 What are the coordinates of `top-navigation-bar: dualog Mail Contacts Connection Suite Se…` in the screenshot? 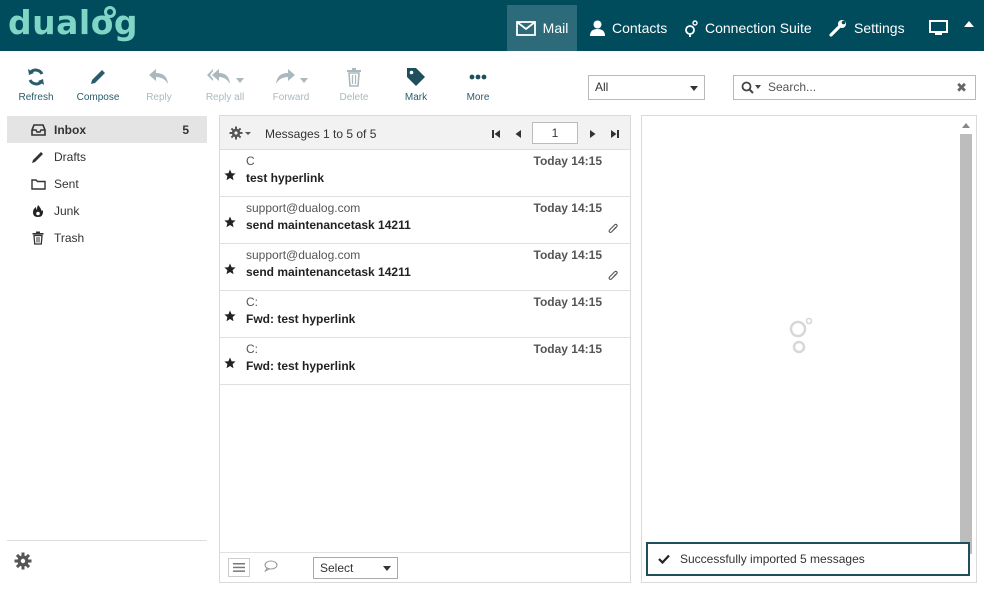 It's located at (492, 25).